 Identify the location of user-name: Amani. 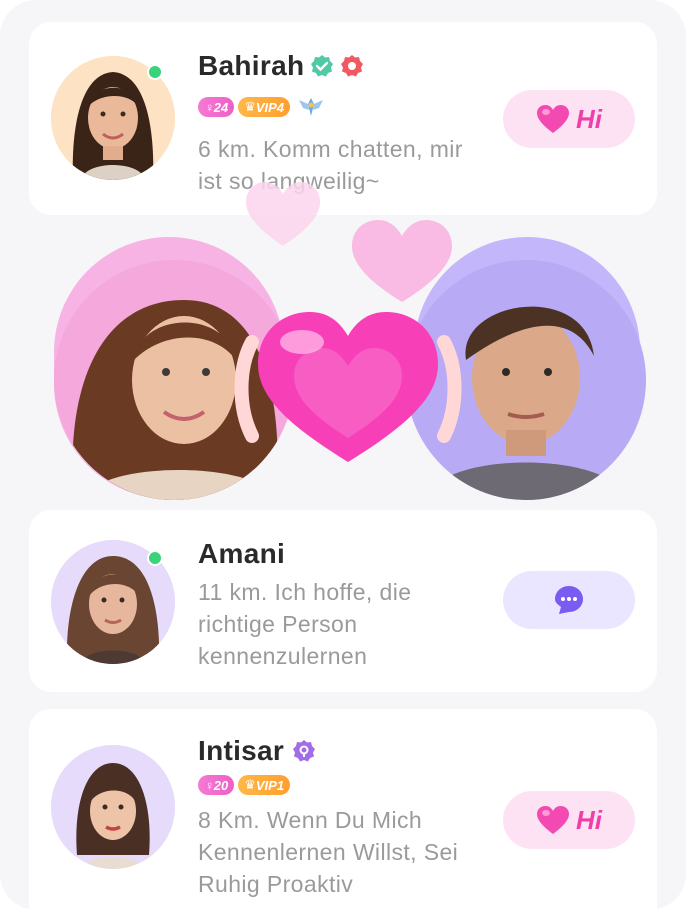
(242, 553).